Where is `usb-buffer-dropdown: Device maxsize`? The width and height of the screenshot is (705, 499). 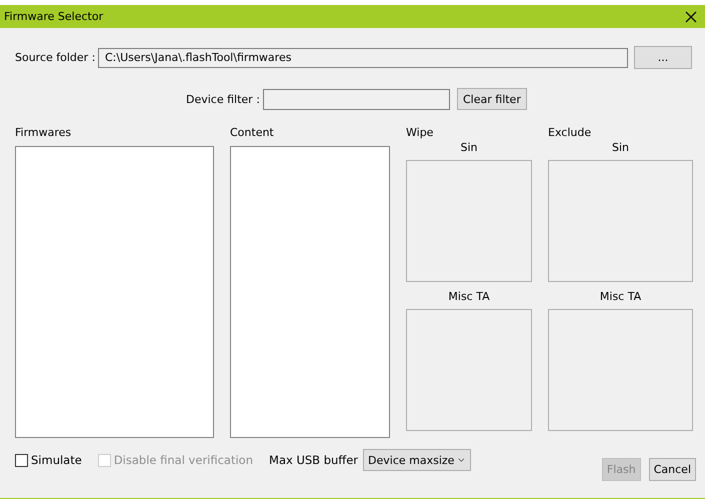 usb-buffer-dropdown: Device maxsize is located at coordinates (417, 460).